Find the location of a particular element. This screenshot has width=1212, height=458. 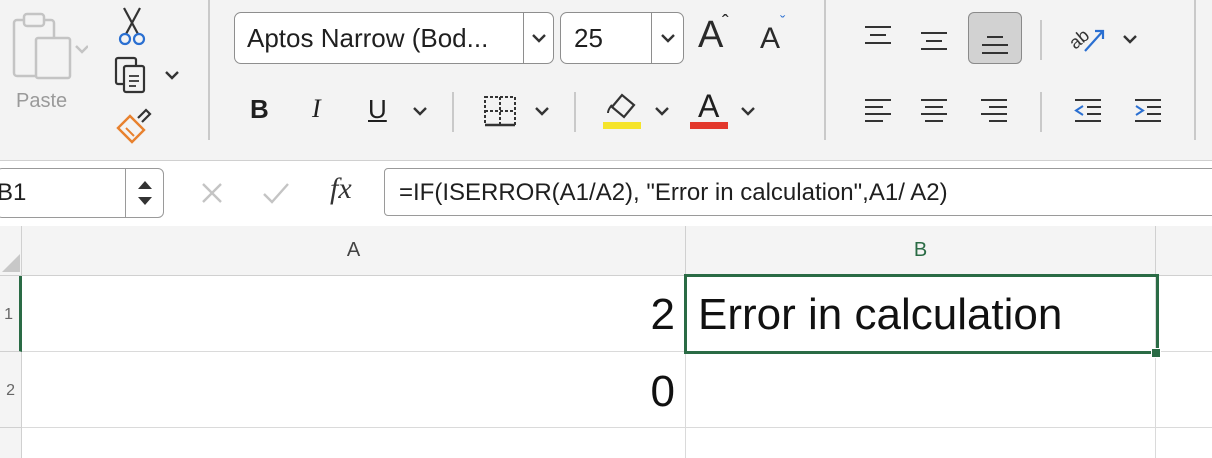

insert-function-button: fx is located at coordinates (341, 189).